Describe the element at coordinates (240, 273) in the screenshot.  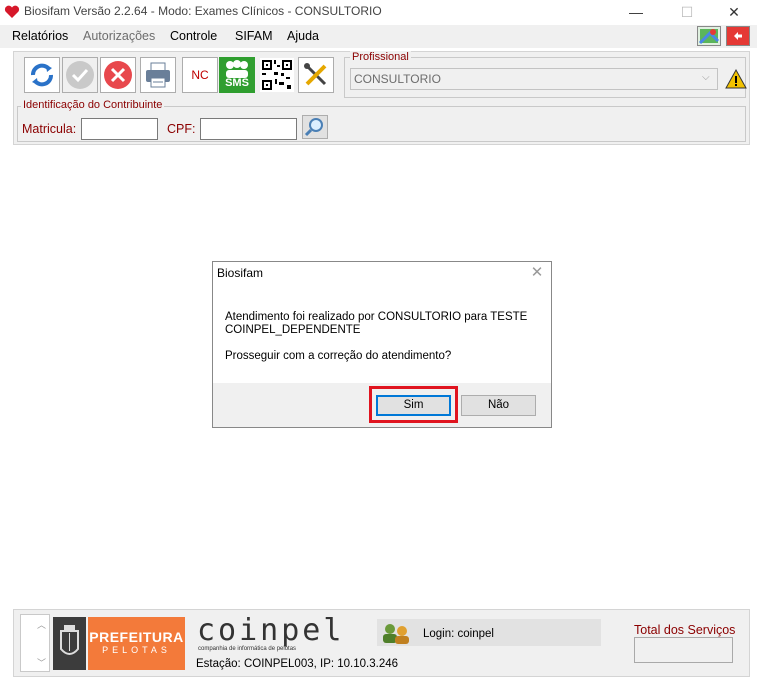
I see `dialog-title: Biosifam` at that location.